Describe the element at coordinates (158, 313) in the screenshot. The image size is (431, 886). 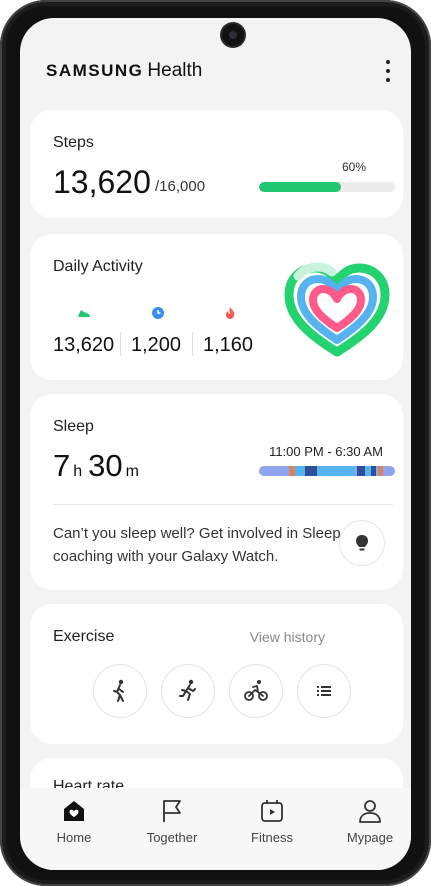
I see `clock-icon` at that location.